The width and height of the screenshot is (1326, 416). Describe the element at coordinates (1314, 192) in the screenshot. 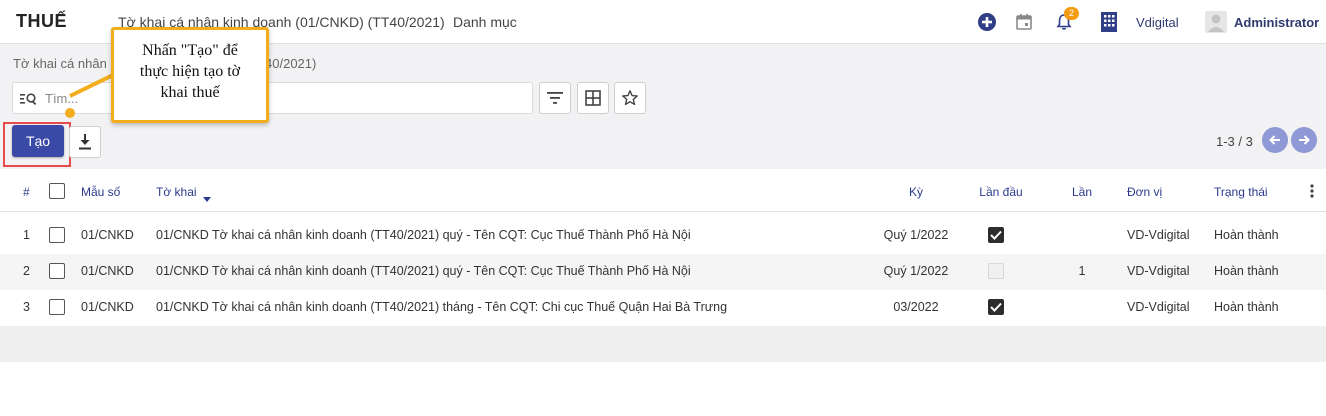

I see `kebab-menu-icon` at that location.